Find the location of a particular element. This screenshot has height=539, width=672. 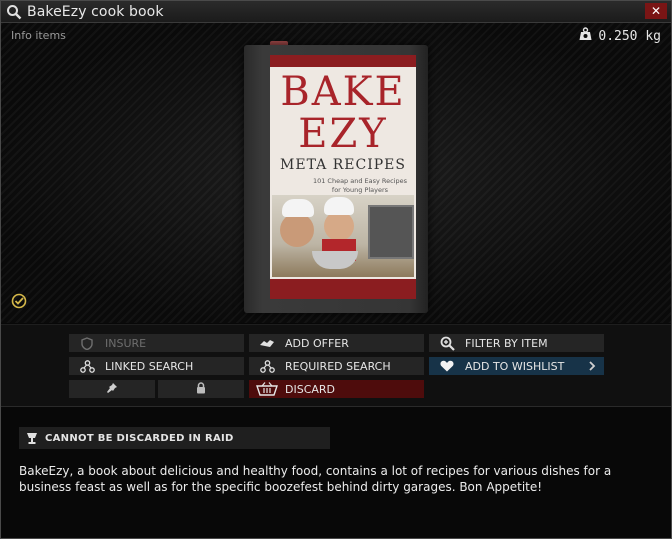

window-title: BakeEzy cook book is located at coordinates (95, 11).